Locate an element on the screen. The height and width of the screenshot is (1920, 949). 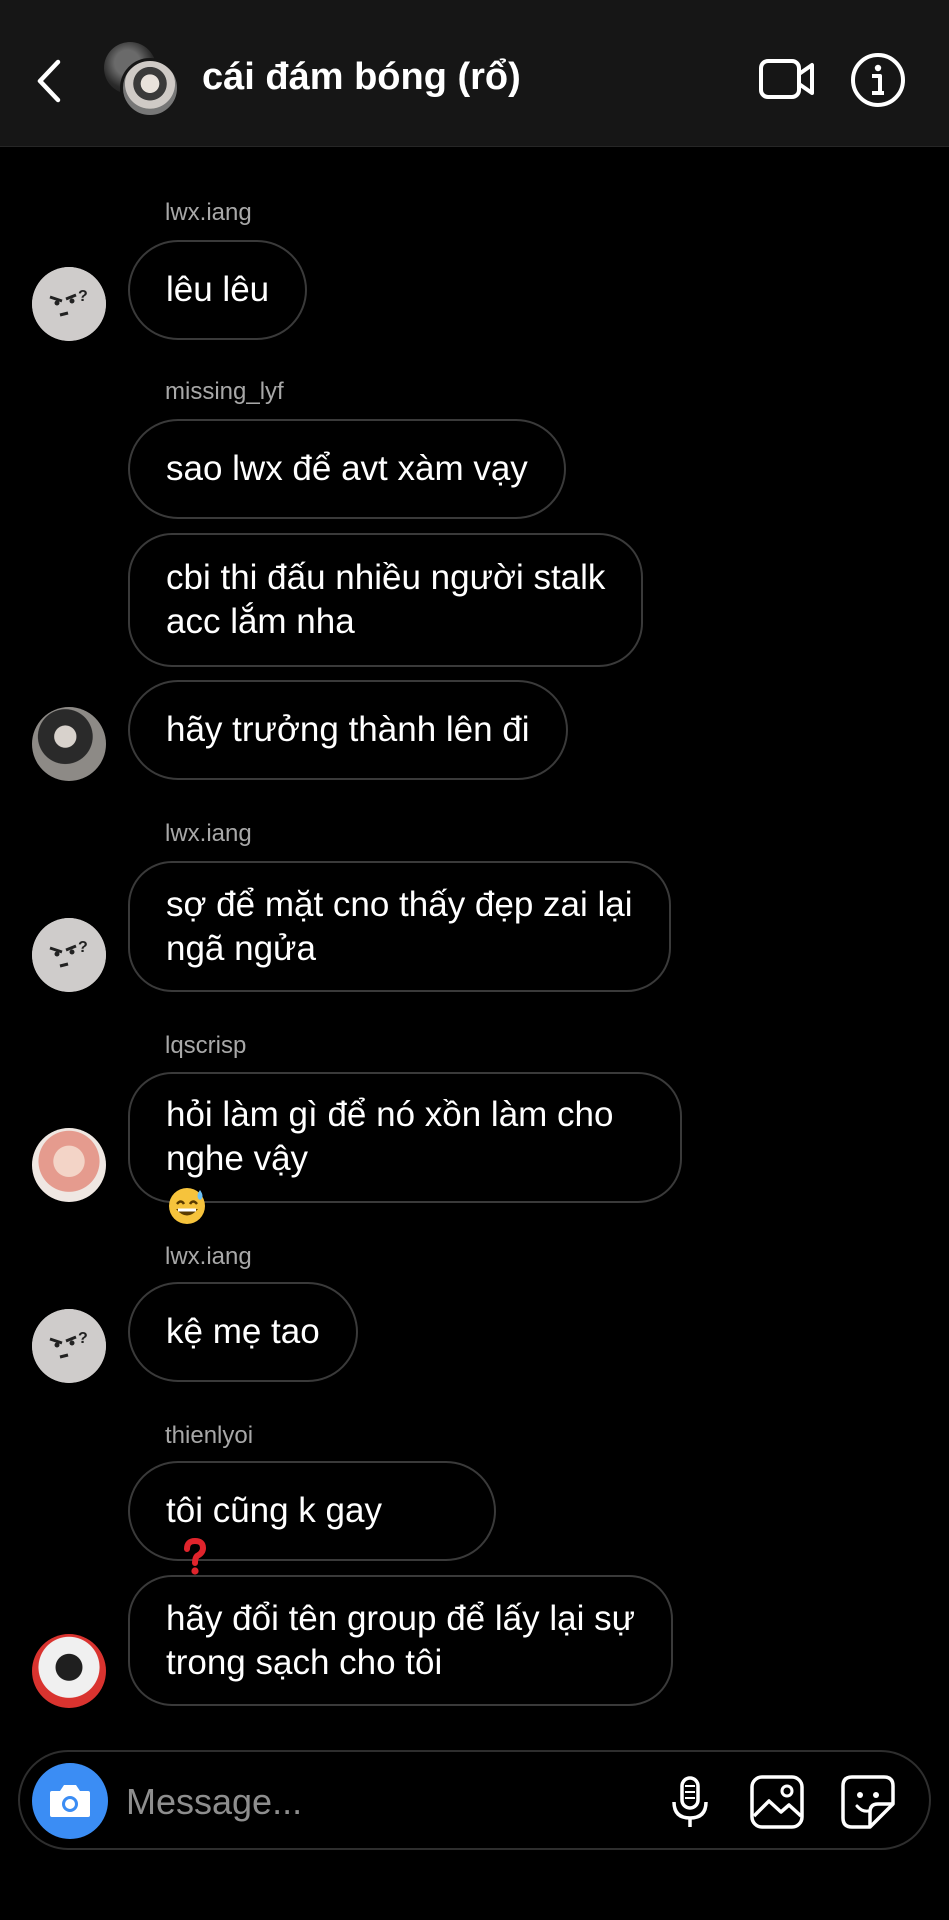
camera-button is located at coordinates (70, 1801).